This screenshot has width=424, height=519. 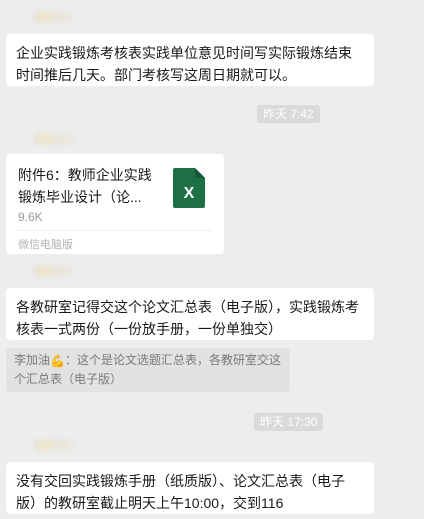 I want to click on file-size: 9.6K, so click(x=30, y=217).